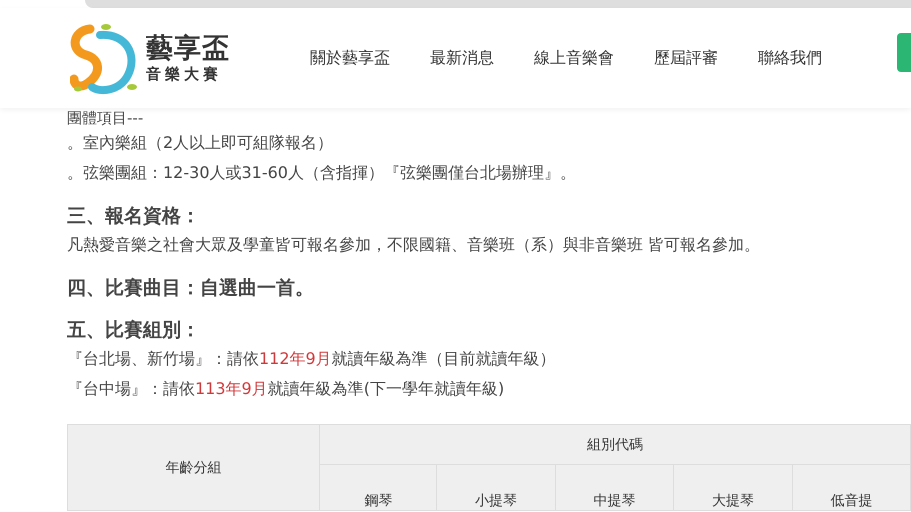 This screenshot has width=911, height=512. What do you see at coordinates (686, 58) in the screenshot?
I see `nav-link: 歷屆評審` at bounding box center [686, 58].